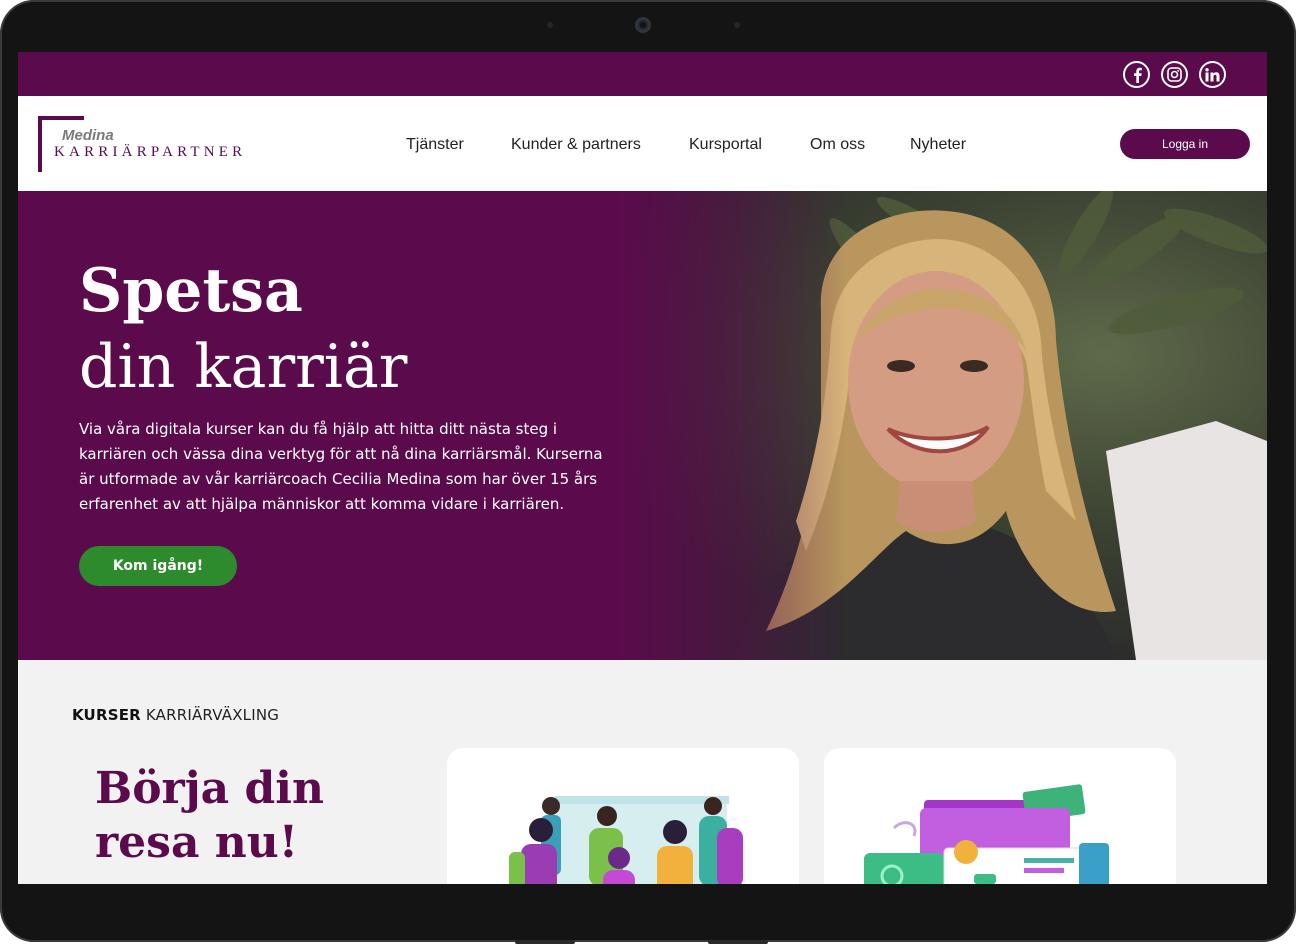  Describe the element at coordinates (1212, 74) in the screenshot. I see `linkedin-icon` at that location.